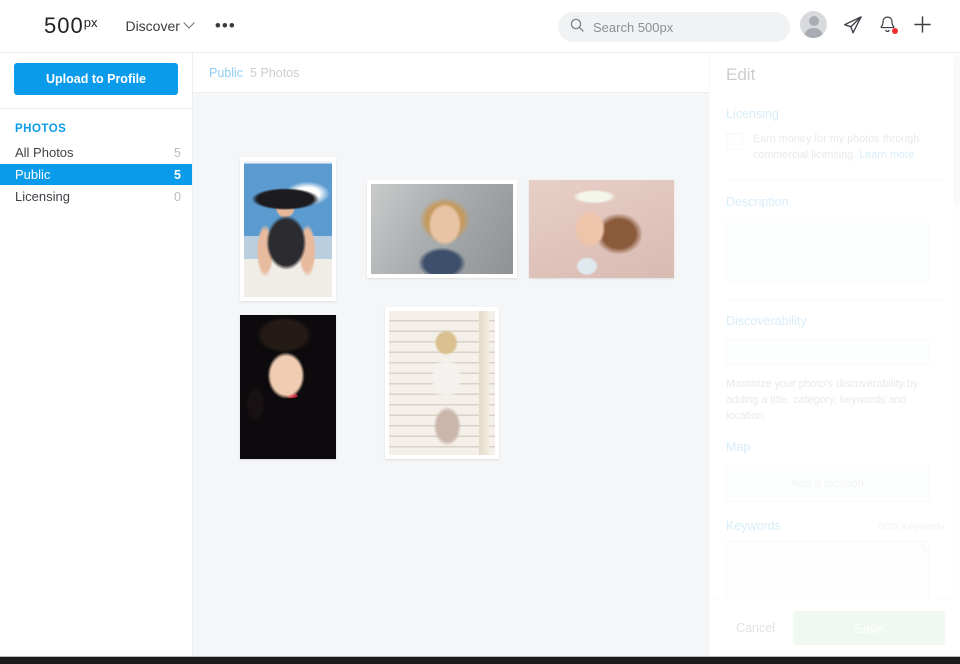  I want to click on save-button: Save, so click(869, 628).